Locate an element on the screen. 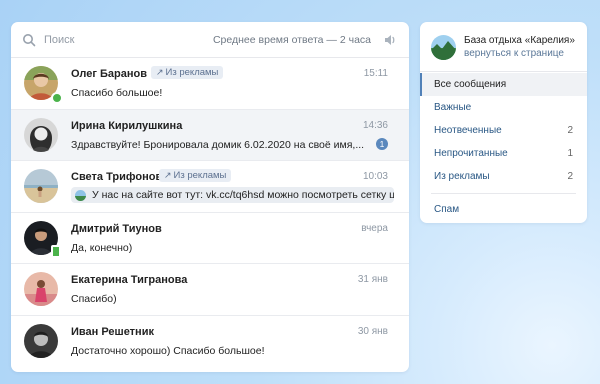 The width and height of the screenshot is (600, 384). filter-label: Важные is located at coordinates (453, 107).